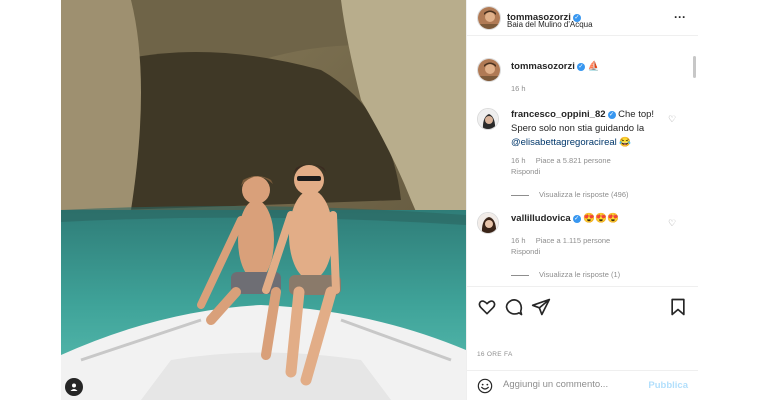 The width and height of the screenshot is (768, 400). I want to click on author-avatar, so click(489, 18).